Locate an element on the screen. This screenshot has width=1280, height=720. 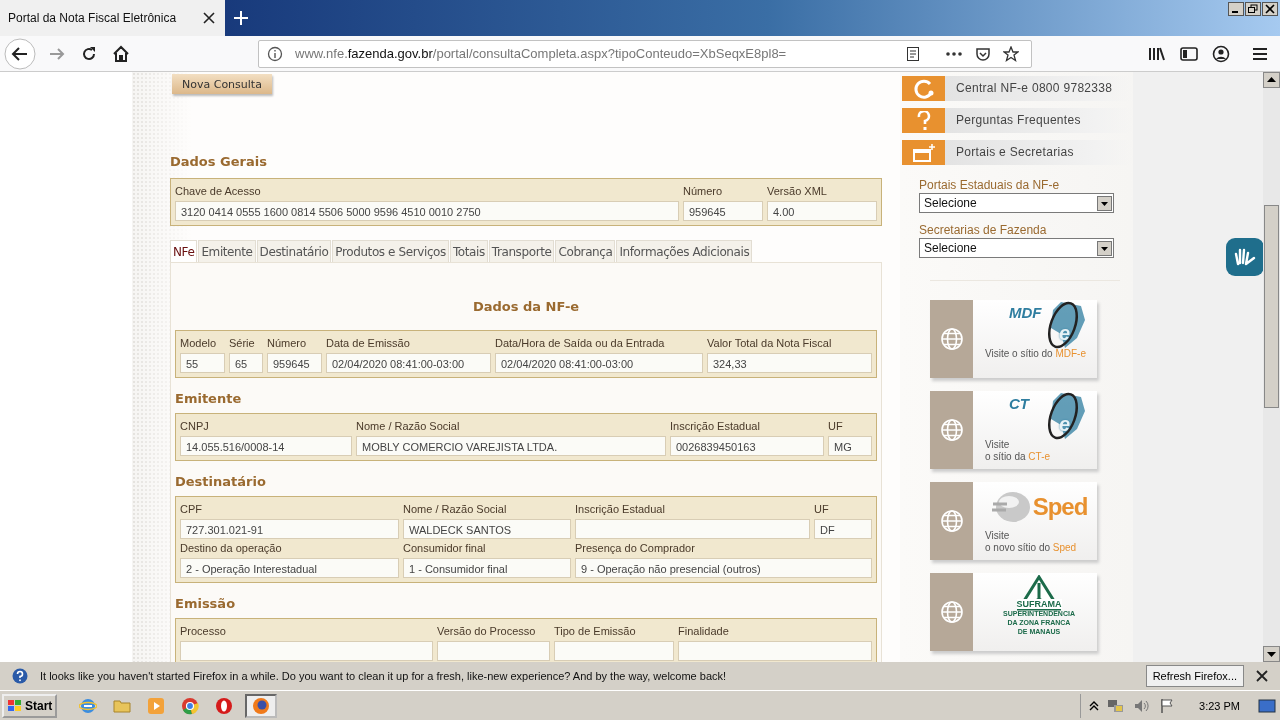
tab: NFe is located at coordinates (184, 251).